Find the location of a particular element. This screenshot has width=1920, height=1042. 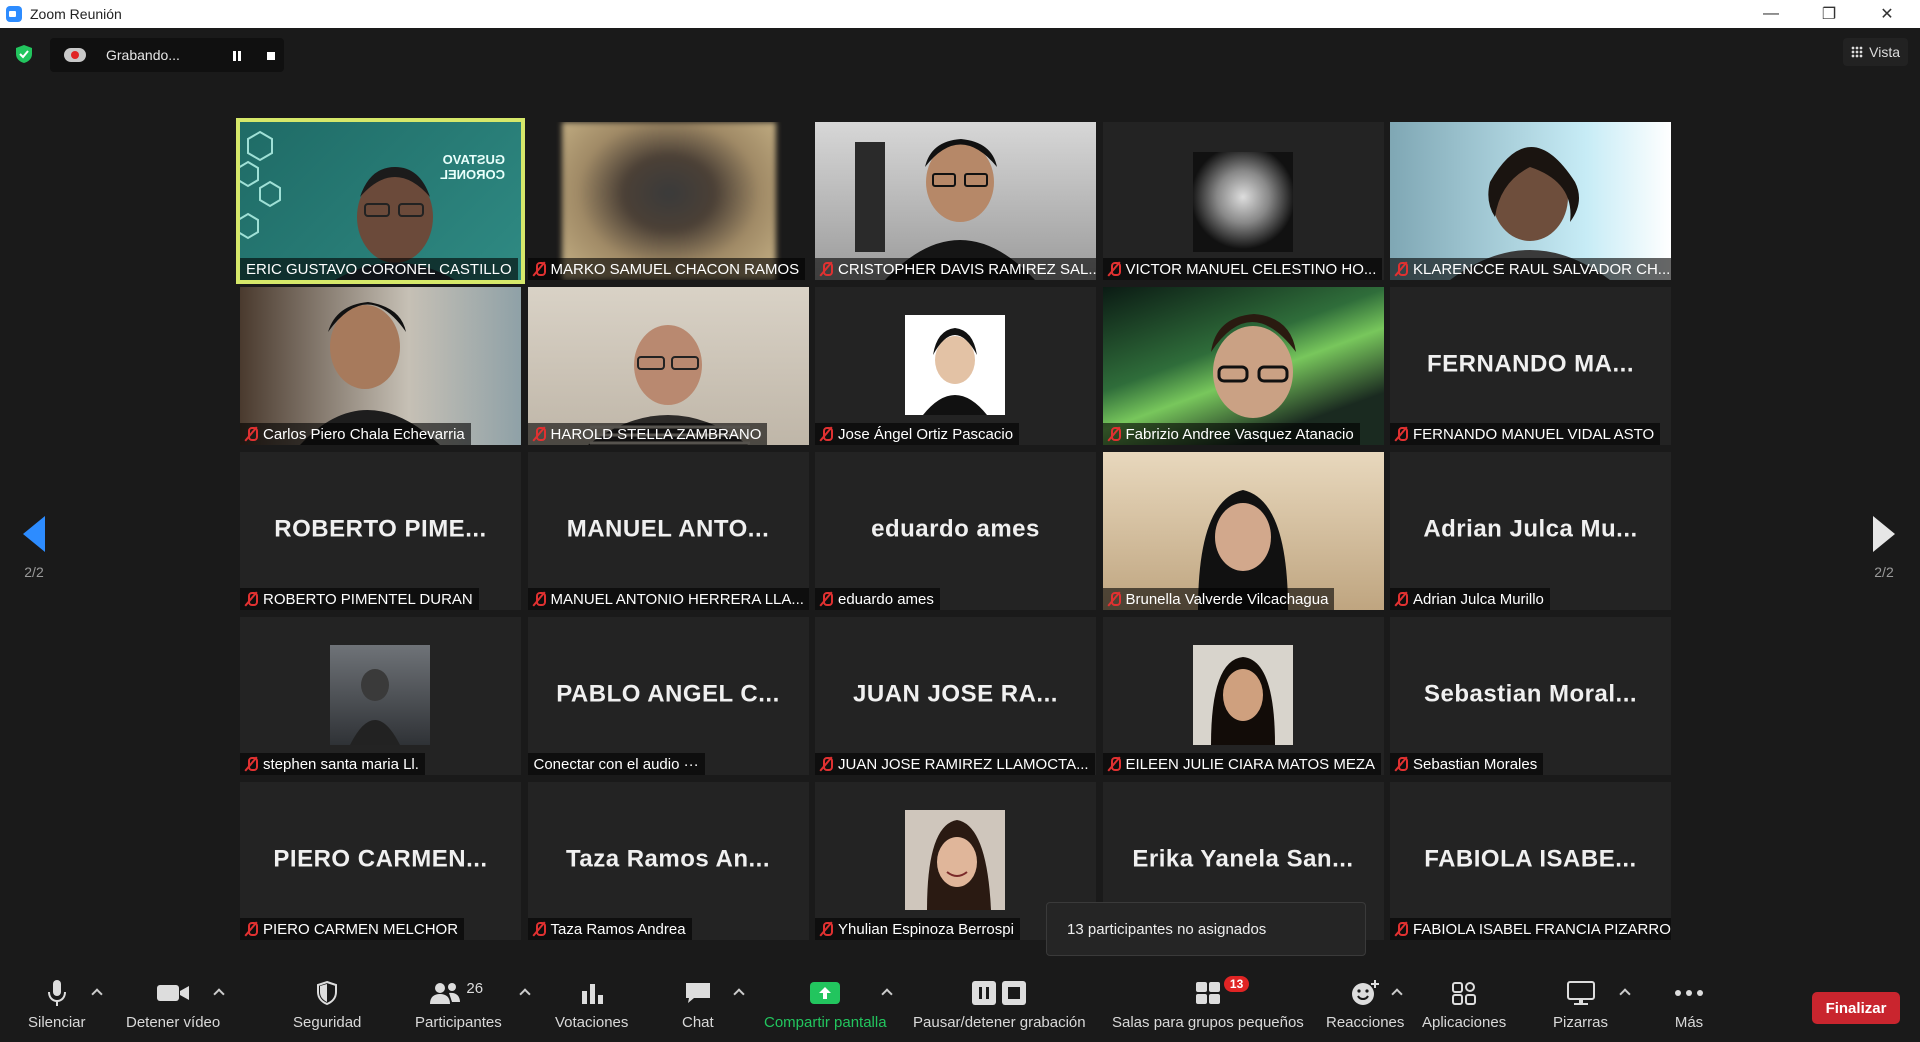

chat-label: Chat is located at coordinates (698, 1022).